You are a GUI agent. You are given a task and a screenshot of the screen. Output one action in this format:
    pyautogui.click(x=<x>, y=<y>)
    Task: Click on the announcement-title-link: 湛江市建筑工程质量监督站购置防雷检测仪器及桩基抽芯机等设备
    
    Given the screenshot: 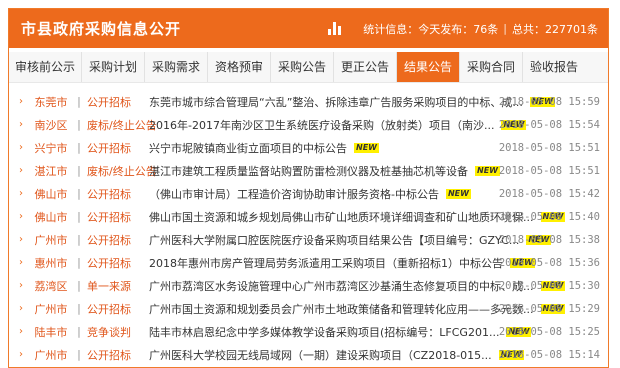 What is the action you would take?
    pyautogui.click(x=308, y=171)
    